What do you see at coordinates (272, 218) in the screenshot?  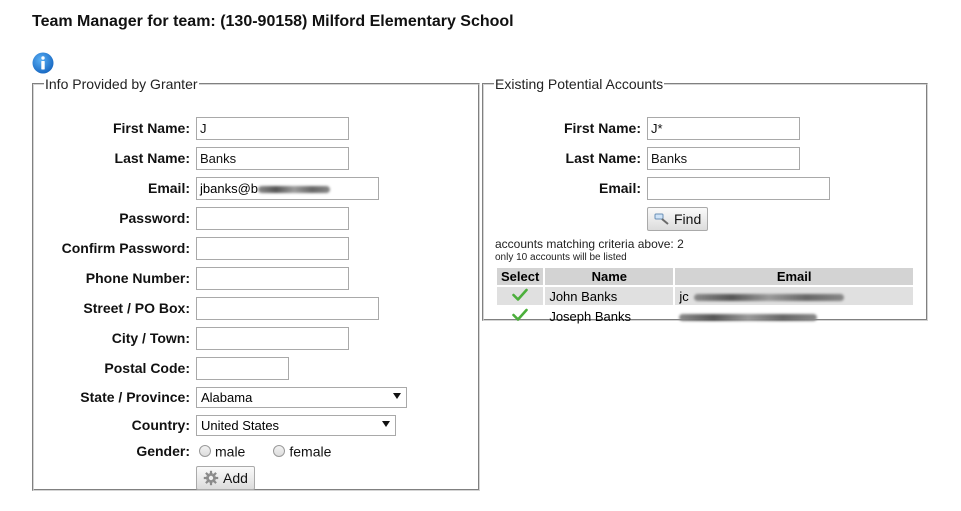 I see `password-input` at bounding box center [272, 218].